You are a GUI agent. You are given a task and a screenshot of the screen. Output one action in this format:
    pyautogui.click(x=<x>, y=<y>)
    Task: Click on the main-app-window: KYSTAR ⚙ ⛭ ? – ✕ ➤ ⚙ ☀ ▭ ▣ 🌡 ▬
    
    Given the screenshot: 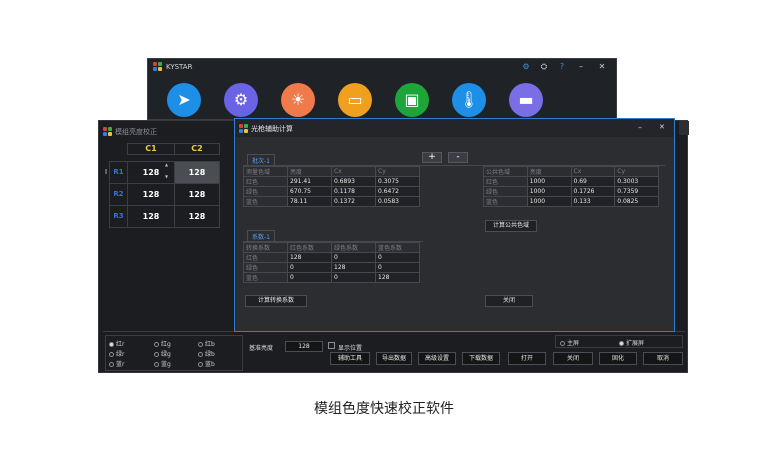 What is the action you would take?
    pyautogui.click(x=382, y=89)
    